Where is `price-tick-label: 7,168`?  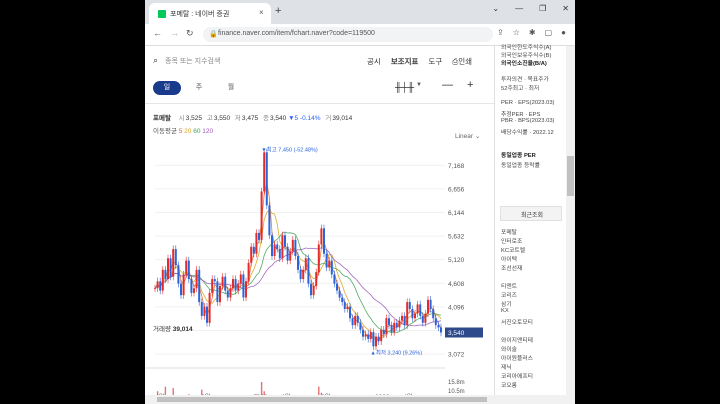
price-tick-label: 7,168 is located at coordinates (456, 166).